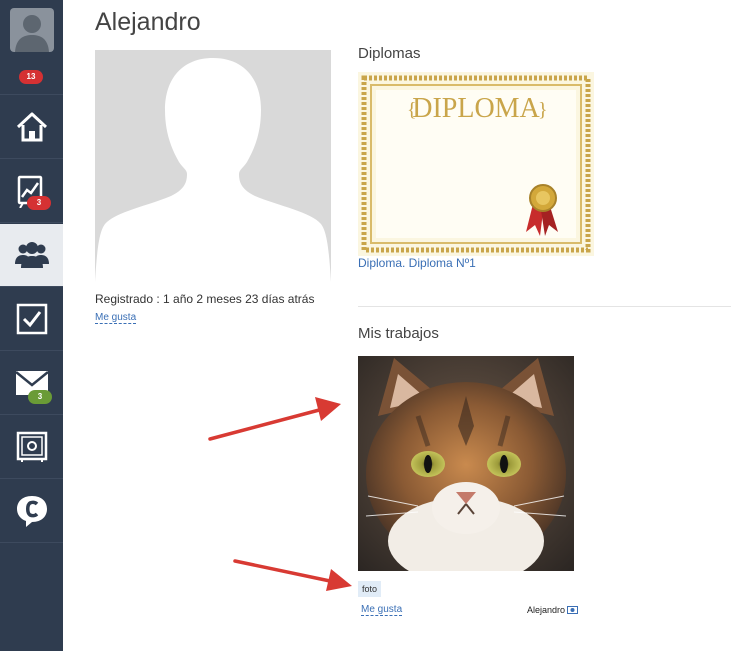  I want to click on checkbox-icon, so click(31, 319).